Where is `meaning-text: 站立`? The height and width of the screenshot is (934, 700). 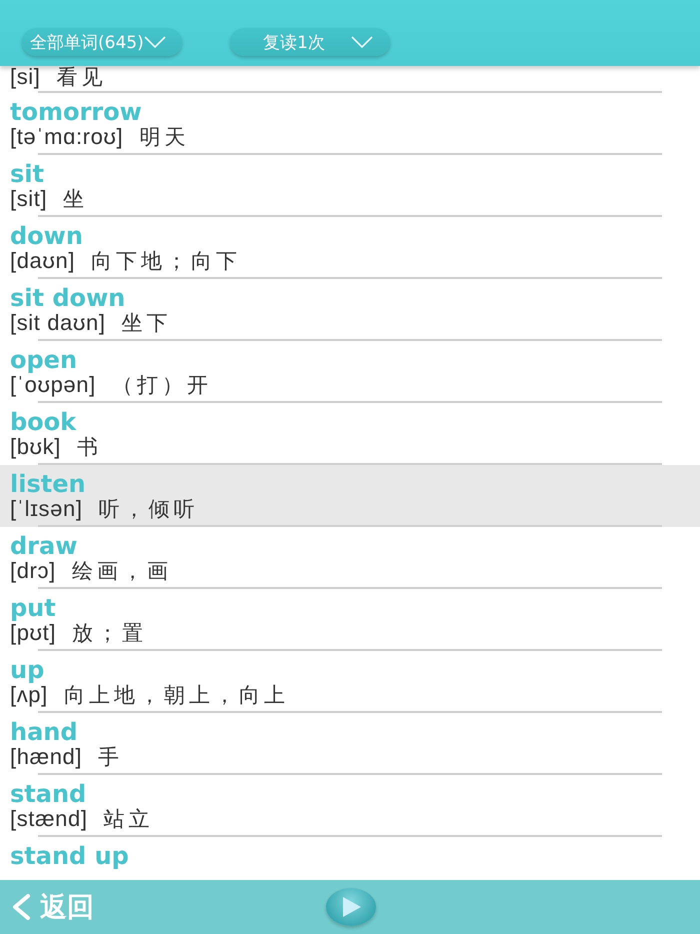
meaning-text: 站立 is located at coordinates (129, 819).